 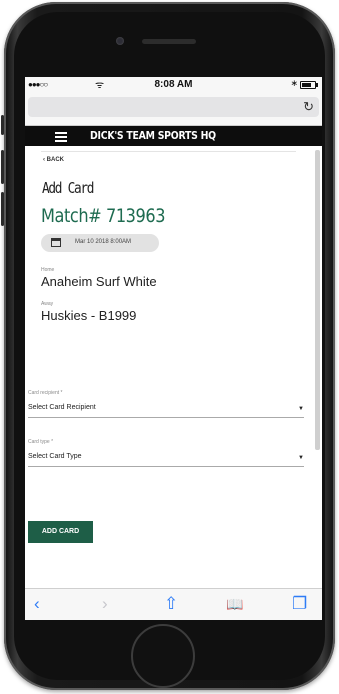 I want to click on away-team: Huskies - B1999, so click(x=89, y=315).